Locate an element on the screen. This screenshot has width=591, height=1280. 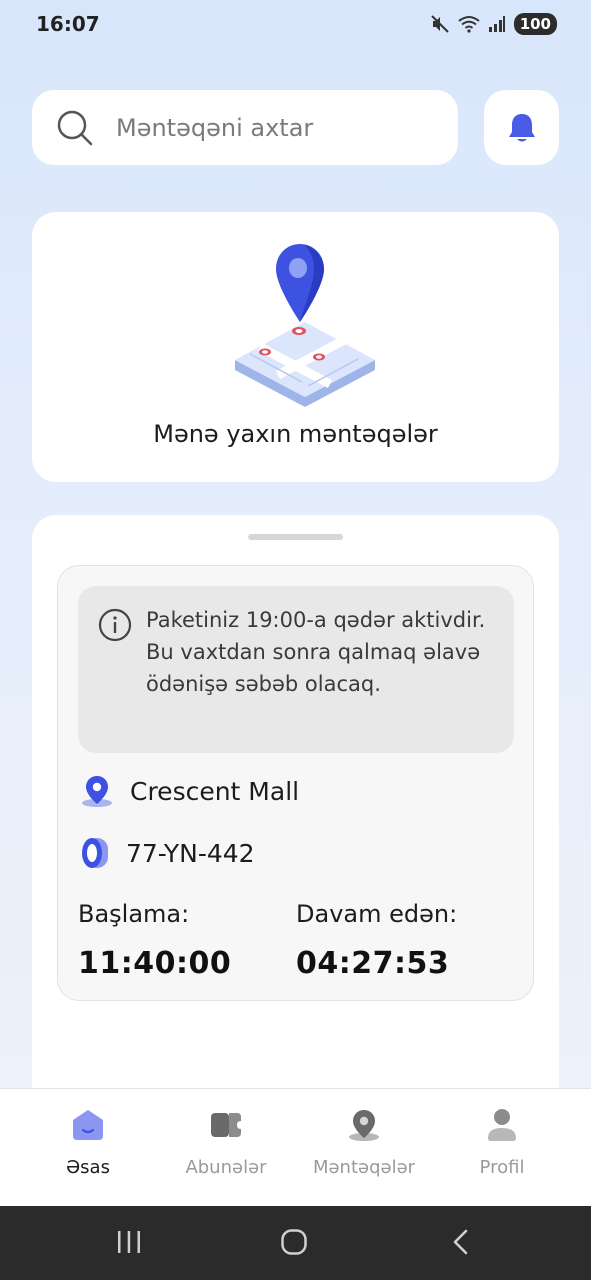
nav-label-home: Əsas is located at coordinates (88, 1167).